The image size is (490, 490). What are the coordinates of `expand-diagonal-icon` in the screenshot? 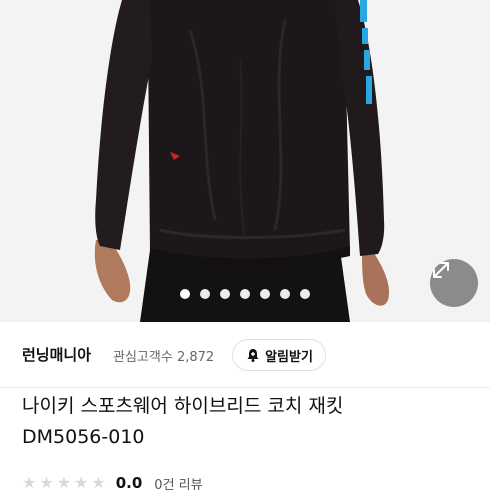 It's located at (441, 270).